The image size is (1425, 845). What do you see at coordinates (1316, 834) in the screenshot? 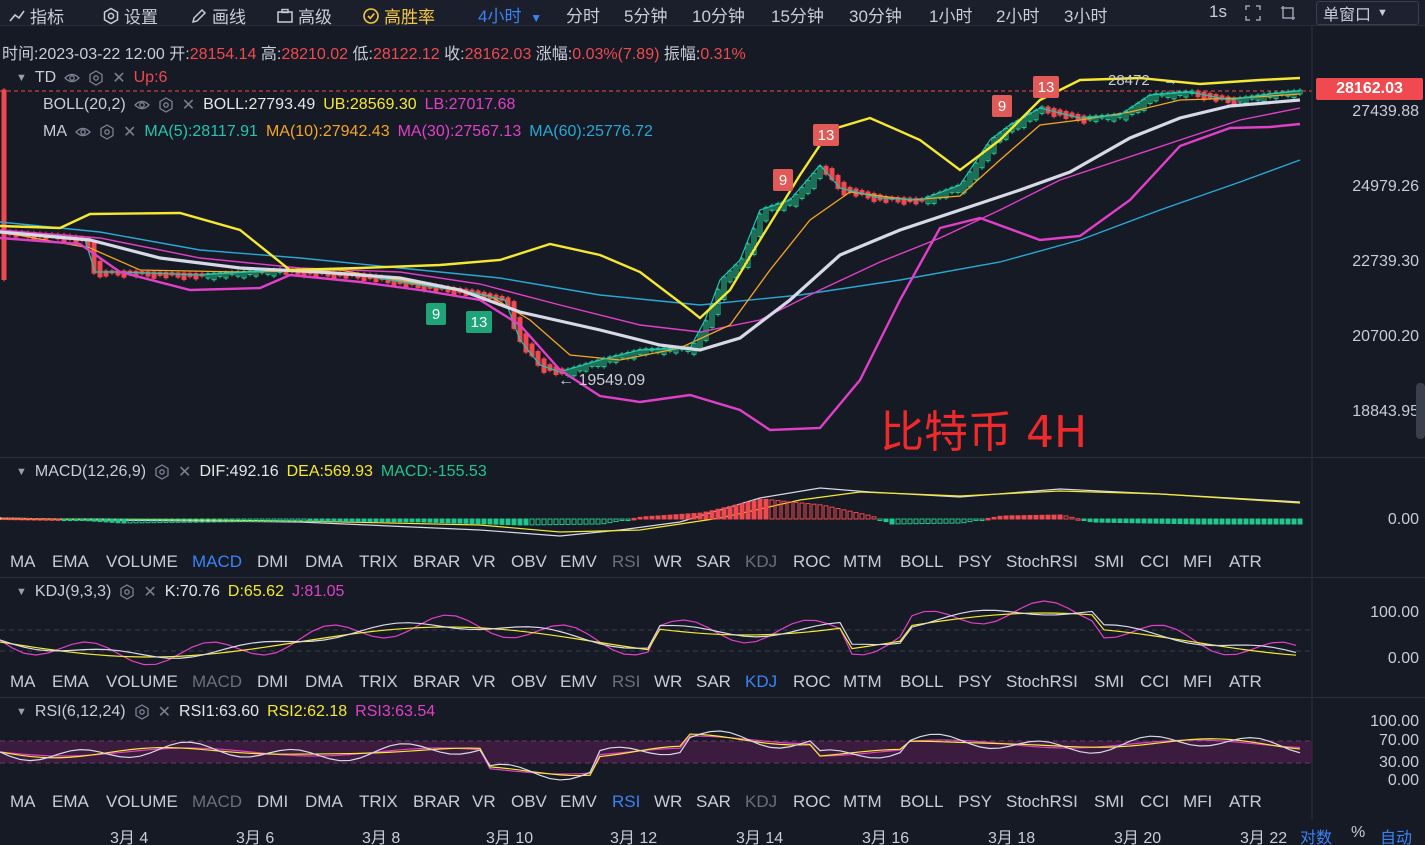
I see `log-scale-toggle: 对数` at bounding box center [1316, 834].